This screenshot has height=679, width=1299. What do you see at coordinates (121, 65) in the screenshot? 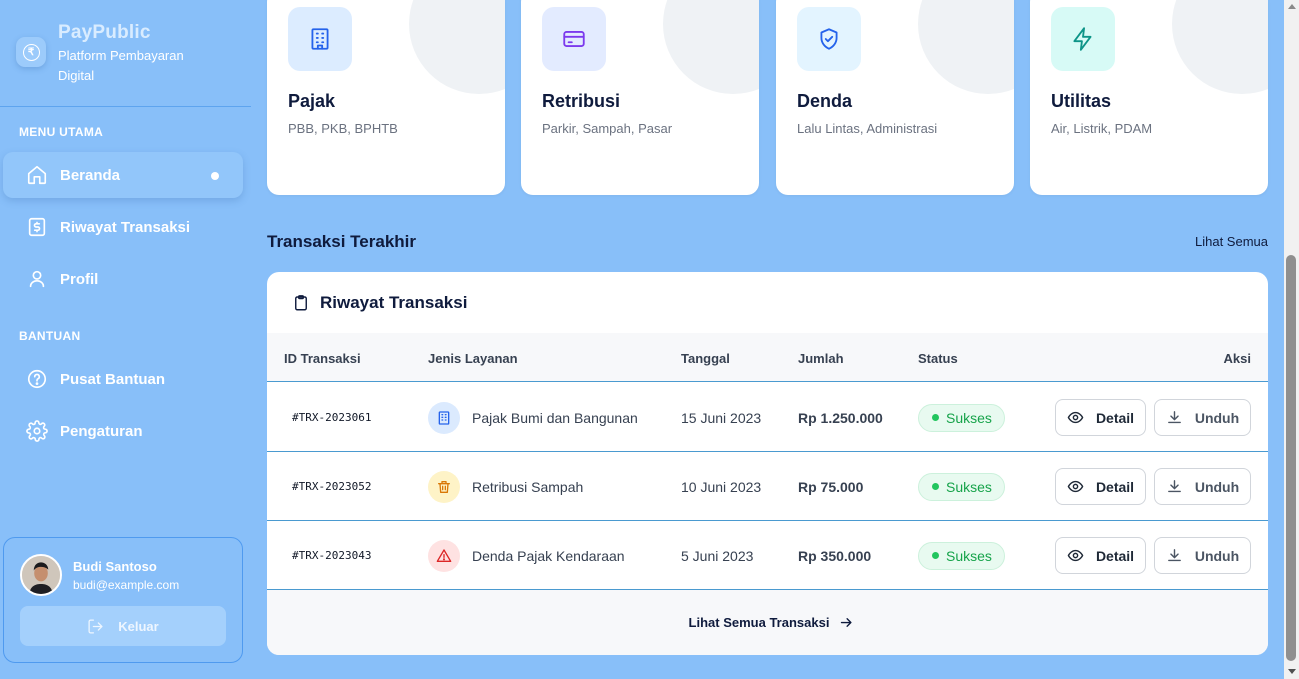
I see `brand-subtitle: Platform Pembayaran Digital` at bounding box center [121, 65].